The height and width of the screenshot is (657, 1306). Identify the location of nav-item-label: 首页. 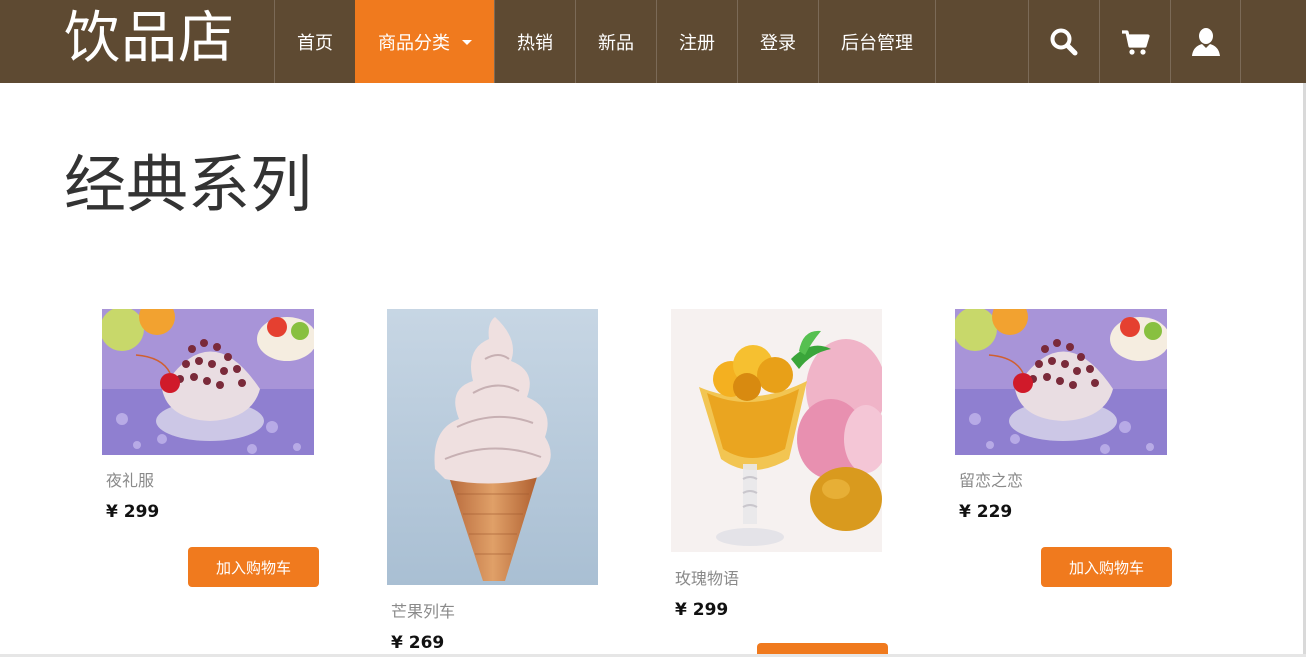
(315, 43).